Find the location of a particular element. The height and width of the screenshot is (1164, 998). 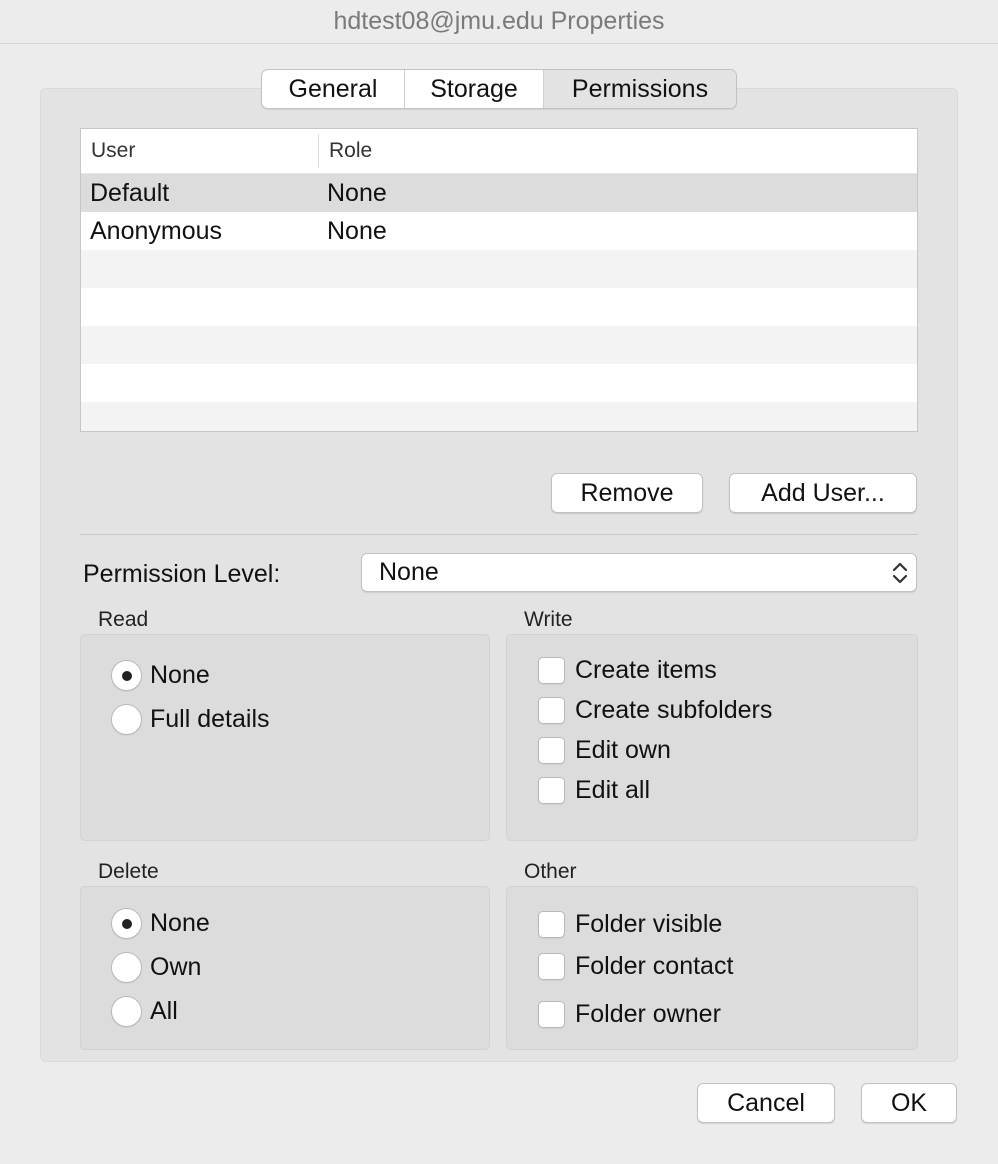

divider is located at coordinates (499, 534).